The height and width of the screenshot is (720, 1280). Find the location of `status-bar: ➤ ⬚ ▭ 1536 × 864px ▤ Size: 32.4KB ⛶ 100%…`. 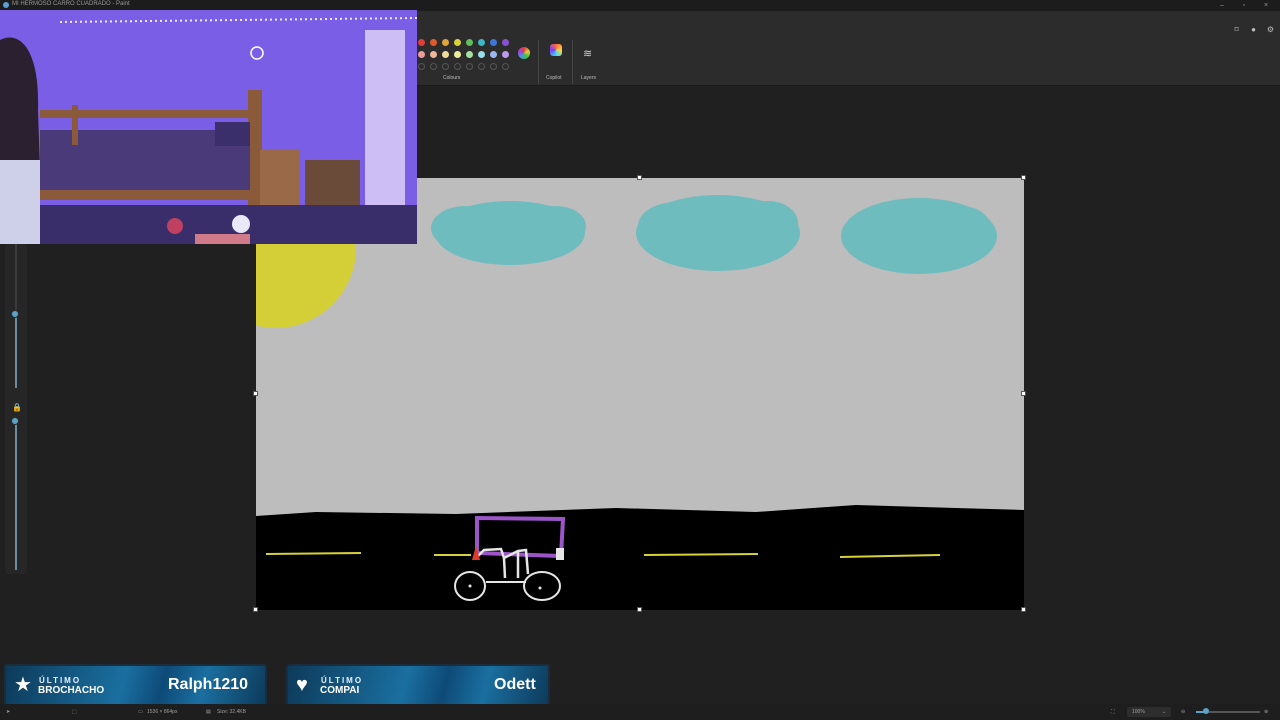

status-bar: ➤ ⬚ ▭ 1536 × 864px ▤ Size: 32.4KB ⛶ 100%… is located at coordinates (640, 712).